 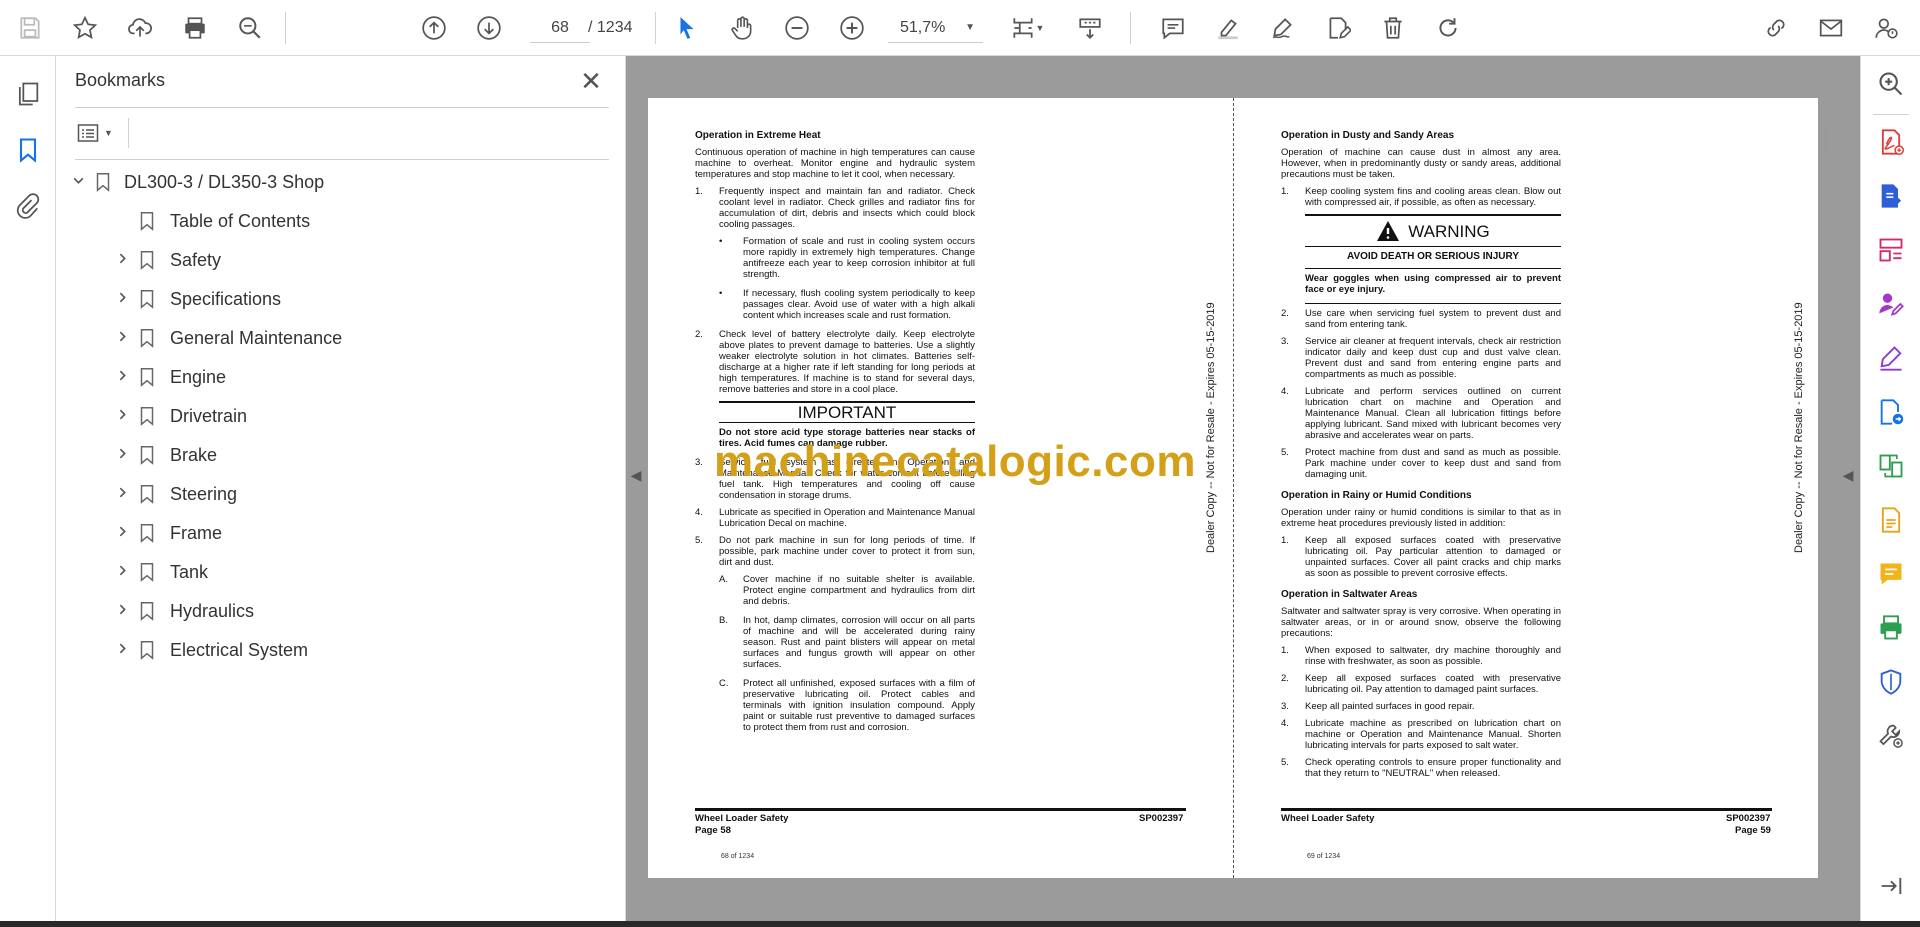 What do you see at coordinates (167, 533) in the screenshot?
I see `bookmark-item: Frame` at bounding box center [167, 533].